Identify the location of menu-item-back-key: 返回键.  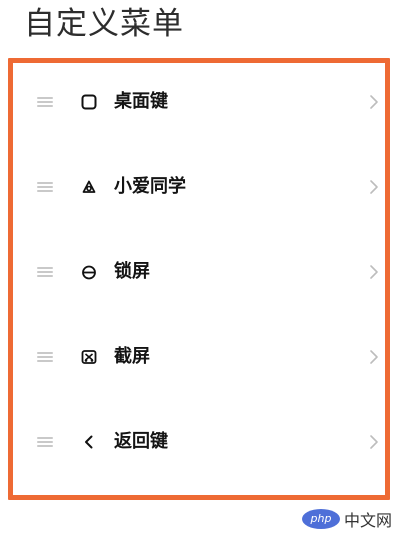
(199, 445).